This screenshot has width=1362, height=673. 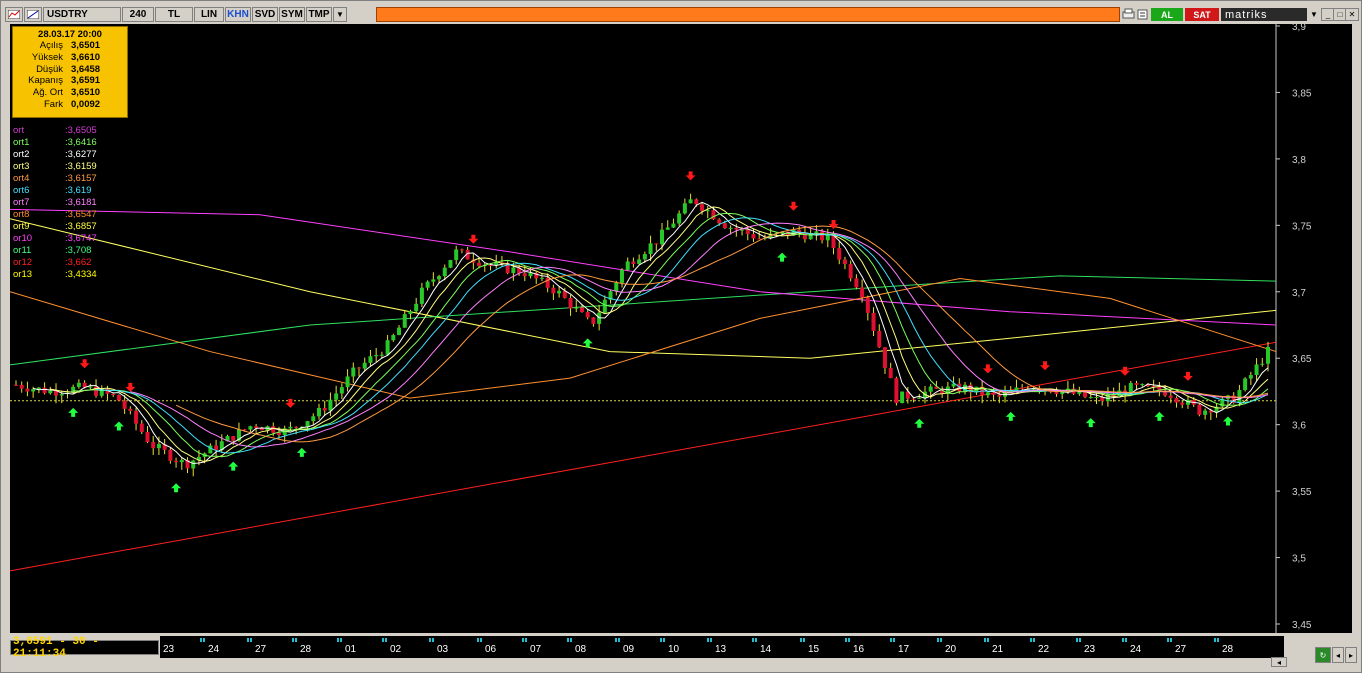 What do you see at coordinates (21, 202) in the screenshot?
I see `legend-name: ort7` at bounding box center [21, 202].